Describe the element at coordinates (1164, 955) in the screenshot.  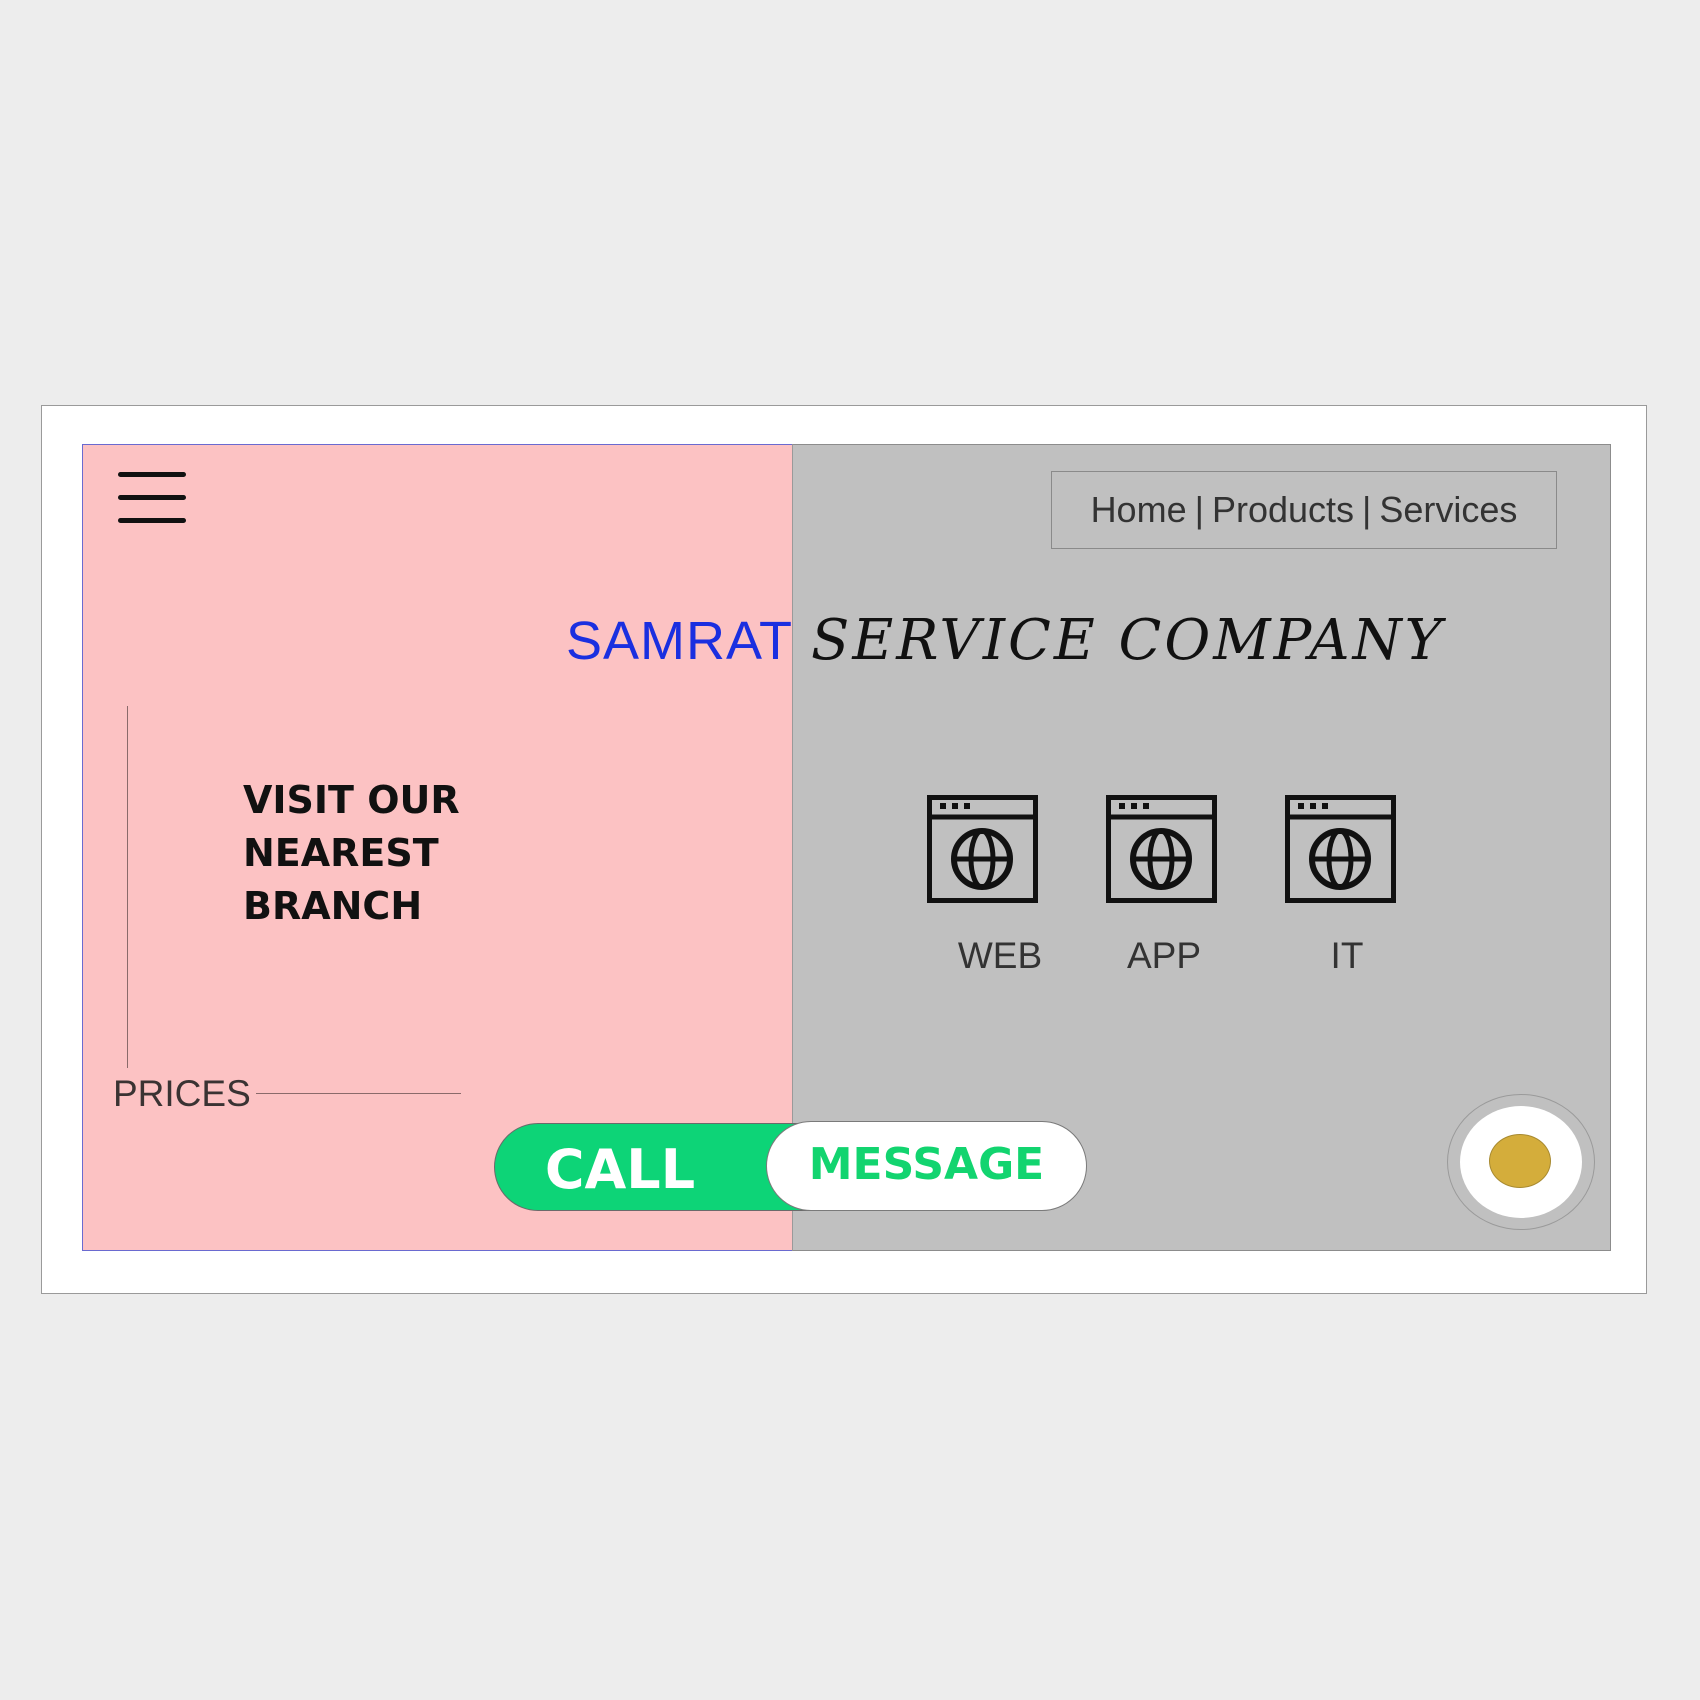
I see `service-app-label: APP` at that location.